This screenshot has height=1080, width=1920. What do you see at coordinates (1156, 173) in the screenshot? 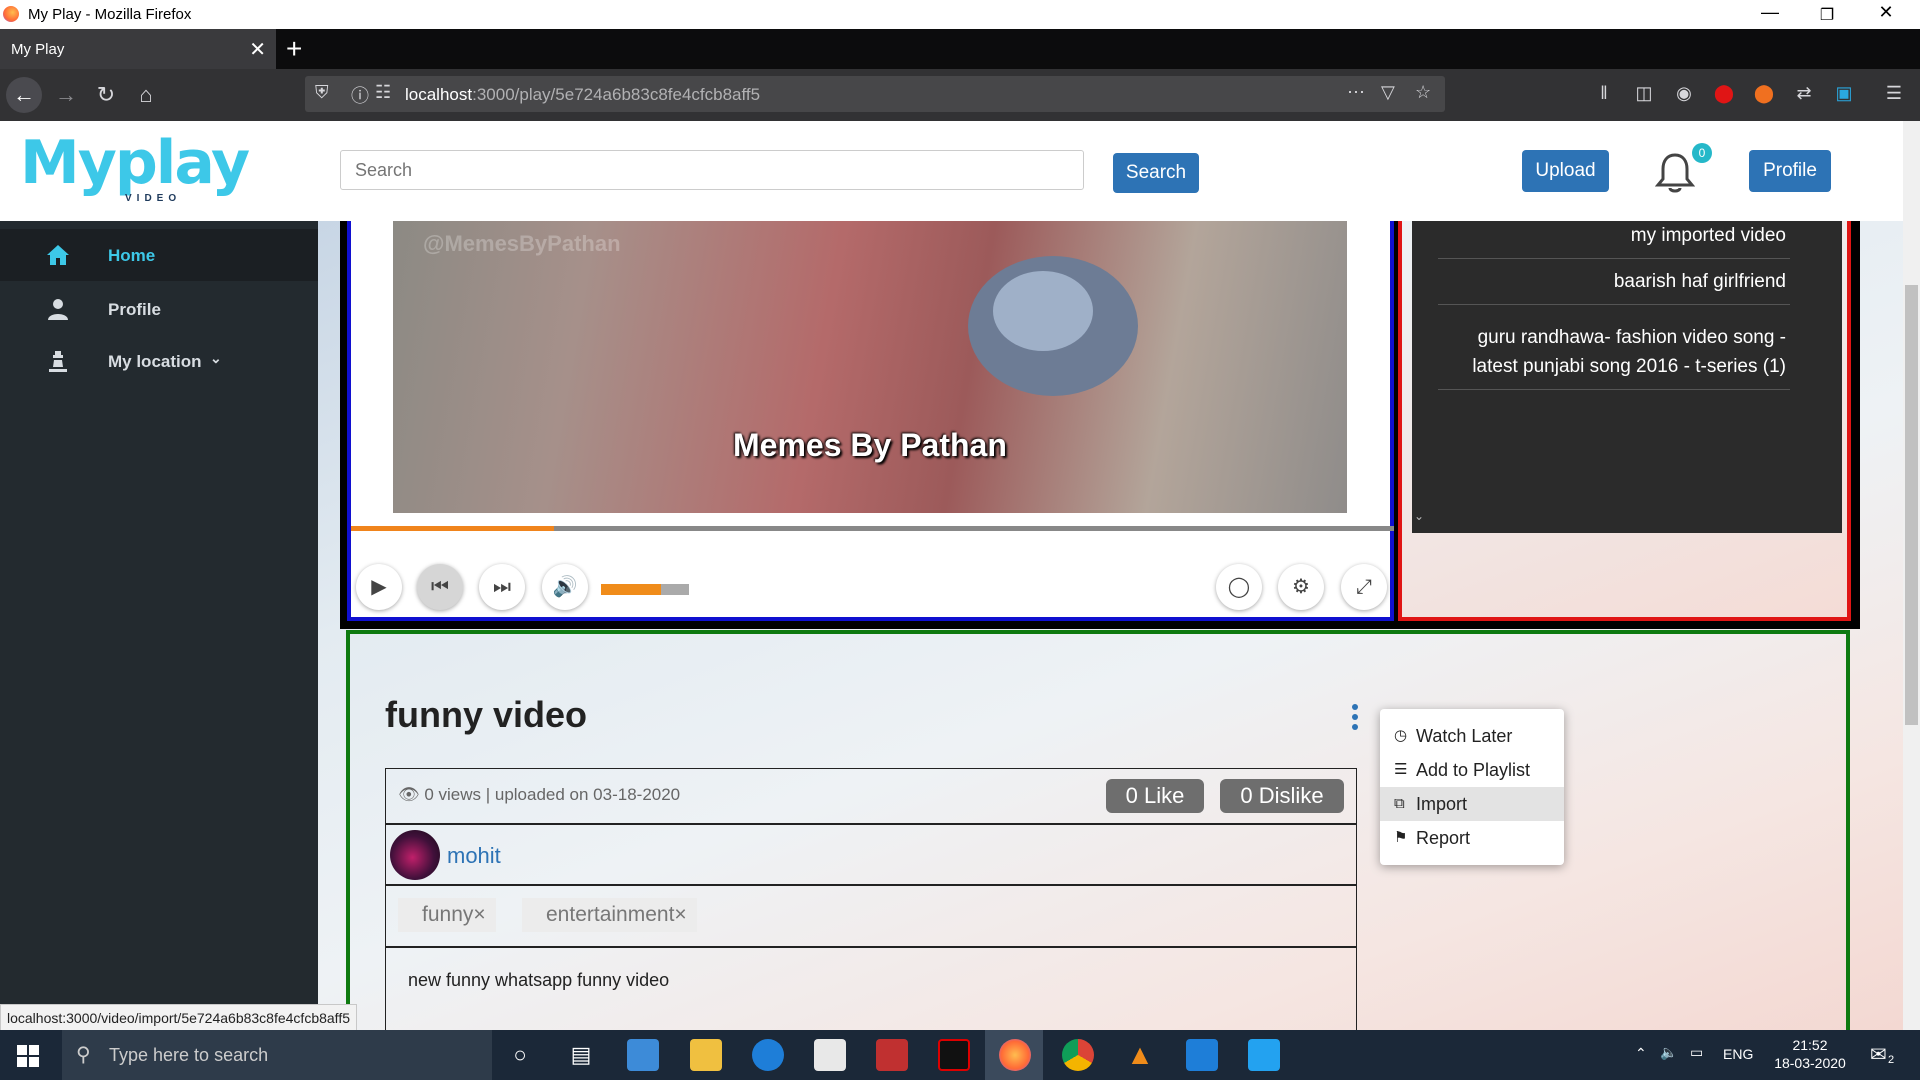
I see `search-button: Search` at bounding box center [1156, 173].